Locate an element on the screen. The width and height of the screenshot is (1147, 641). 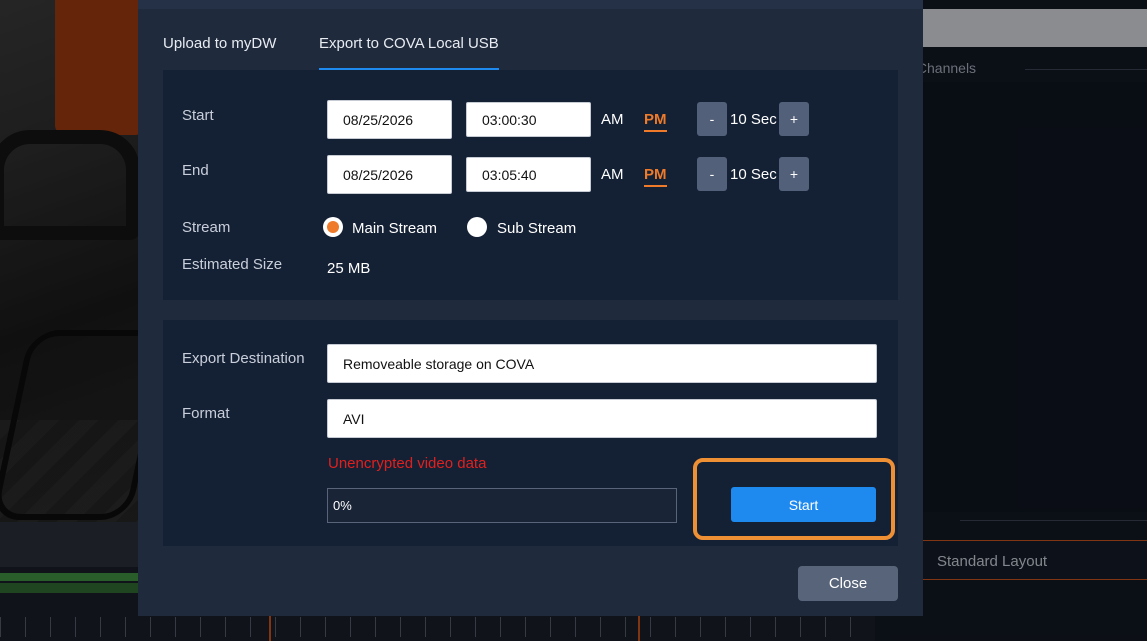
export-progress-bar: 0% is located at coordinates (502, 505).